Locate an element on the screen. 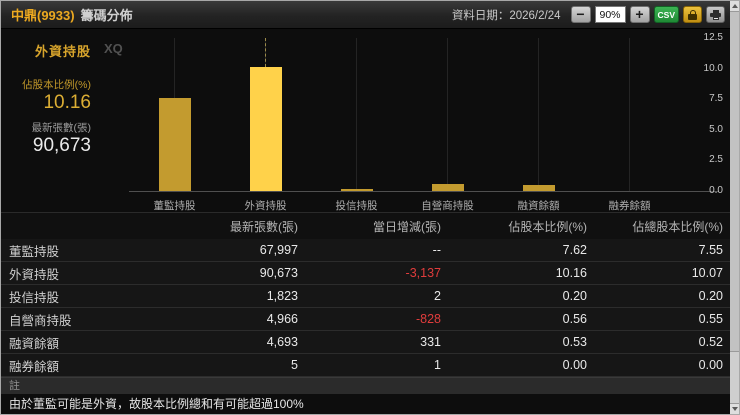  table-row: 投信持股 1,823 2 0.20 0.20 is located at coordinates (365, 296).